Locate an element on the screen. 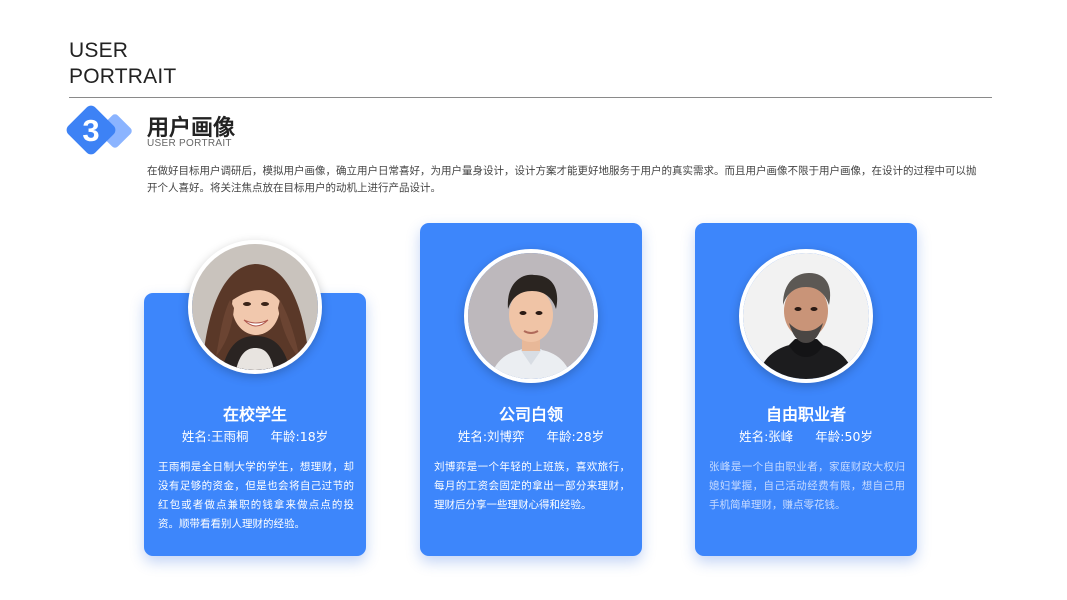 The width and height of the screenshot is (1067, 600). persona-age: 年龄:28岁 is located at coordinates (575, 436).